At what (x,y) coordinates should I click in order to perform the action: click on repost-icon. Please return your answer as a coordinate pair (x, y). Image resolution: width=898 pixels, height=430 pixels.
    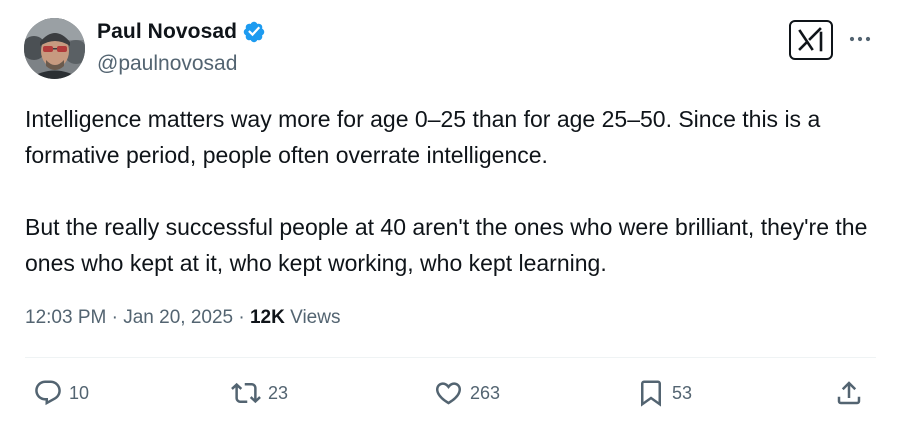
    Looking at the image, I should click on (246, 393).